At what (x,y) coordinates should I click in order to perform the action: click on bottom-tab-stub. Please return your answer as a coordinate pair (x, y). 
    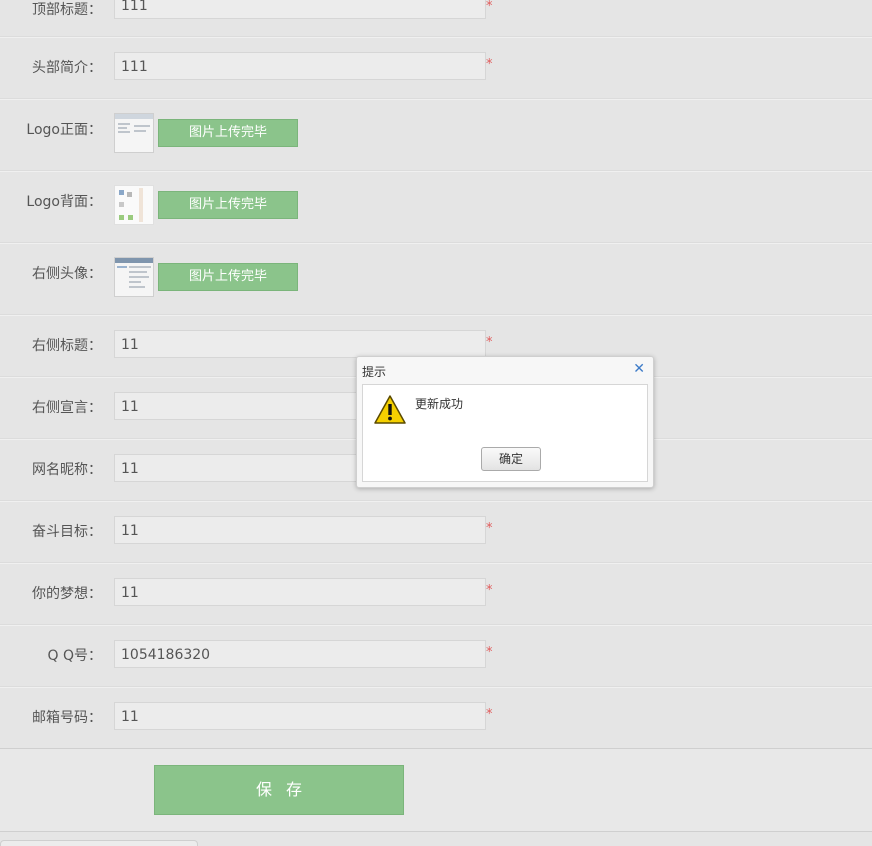
    Looking at the image, I should click on (99, 843).